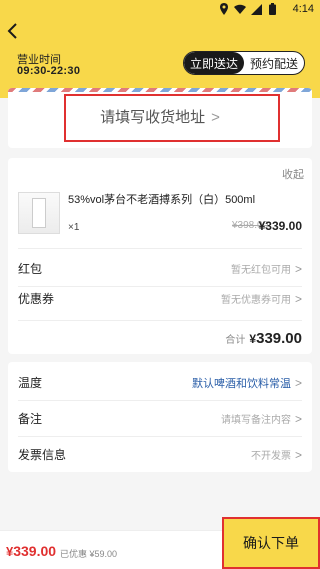  Describe the element at coordinates (261, 299) in the screenshot. I see `coupon-value: 暂无优惠券可用 >` at that location.